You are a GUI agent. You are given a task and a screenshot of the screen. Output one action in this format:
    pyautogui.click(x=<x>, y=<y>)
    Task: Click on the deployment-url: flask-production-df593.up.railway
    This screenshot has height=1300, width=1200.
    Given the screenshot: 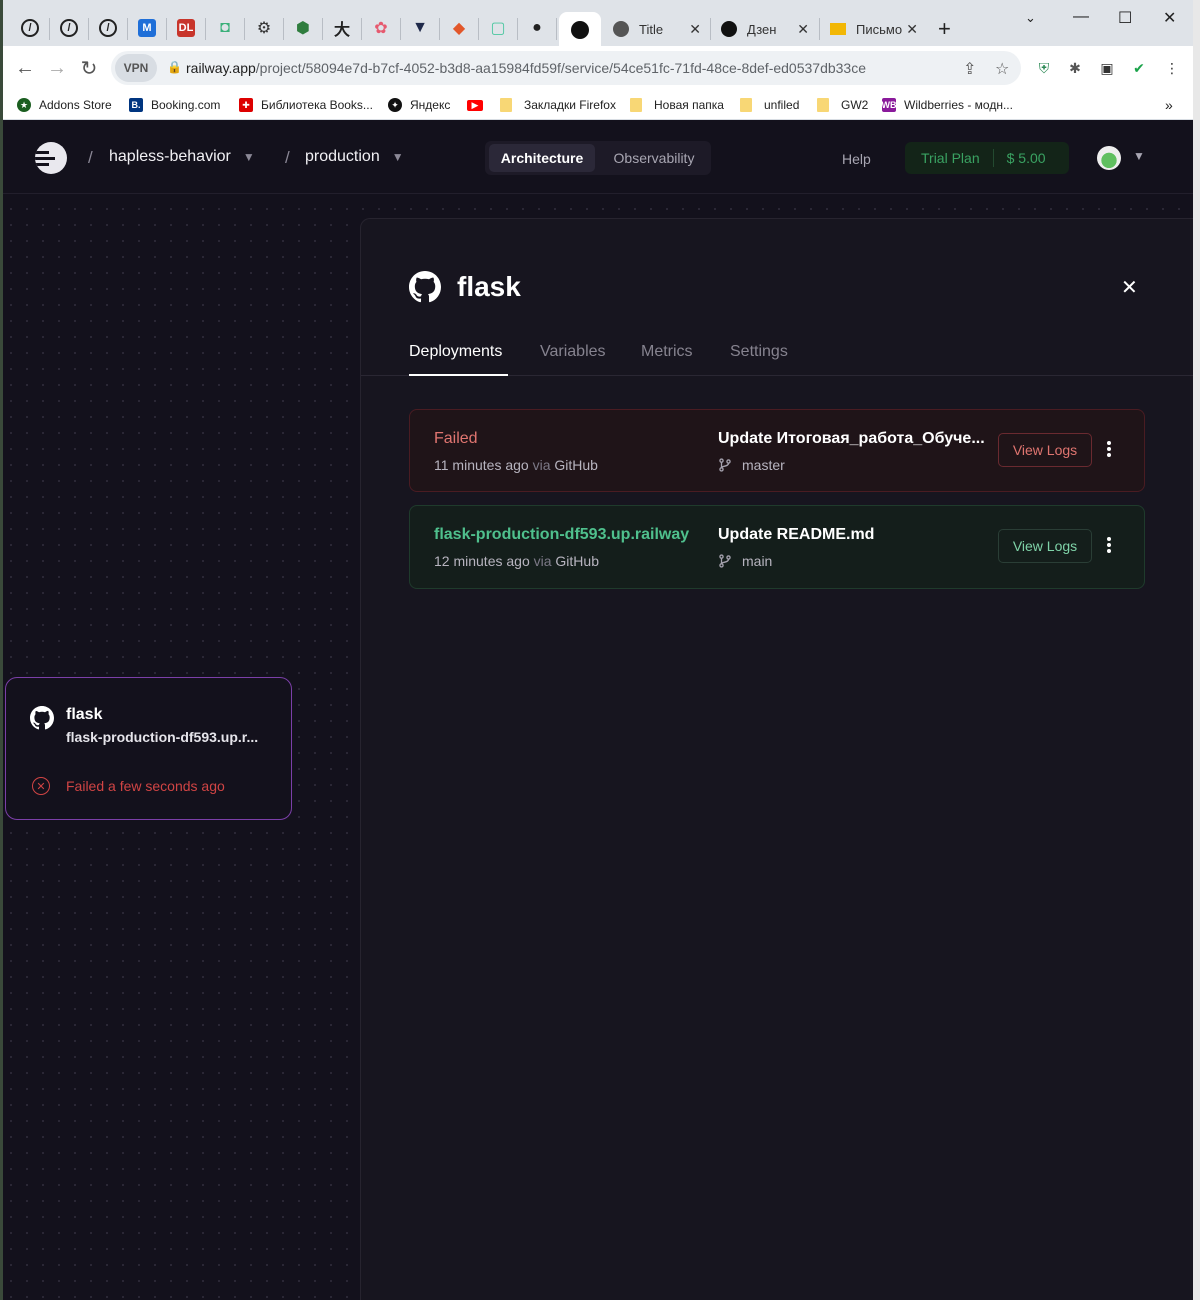 What is the action you would take?
    pyautogui.click(x=565, y=535)
    